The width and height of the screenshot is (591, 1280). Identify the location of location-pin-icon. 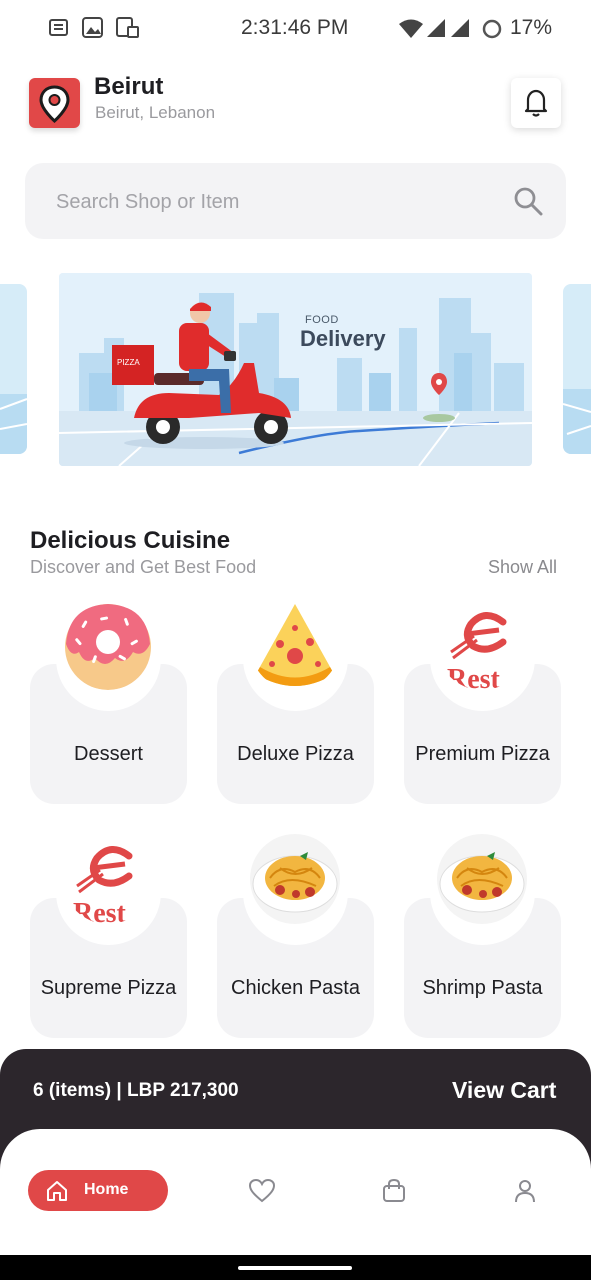
(54, 104).